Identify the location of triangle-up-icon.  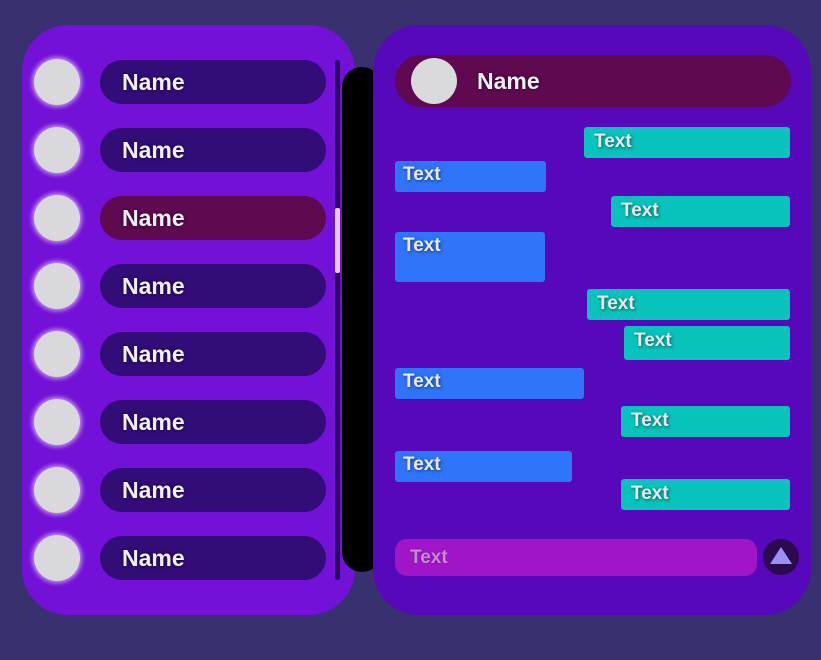
(781, 555).